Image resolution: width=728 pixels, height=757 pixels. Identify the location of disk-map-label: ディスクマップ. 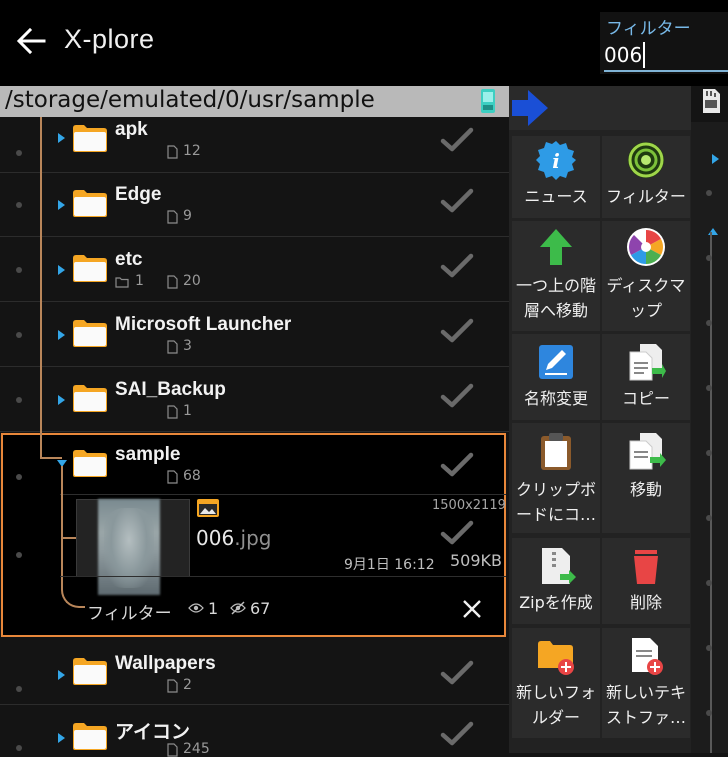
(646, 298).